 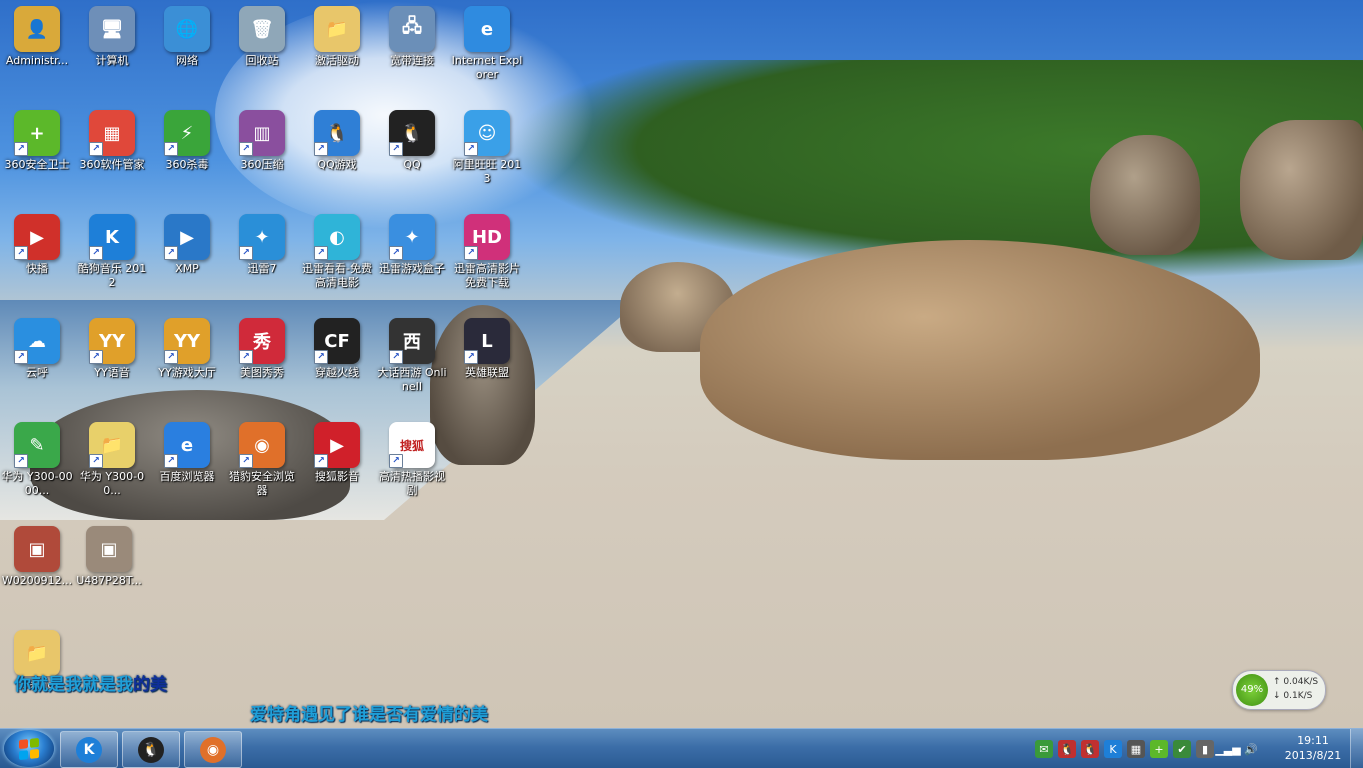 I want to click on desktop-icon: ◉ ↗ 猎豹安全浏览器, so click(x=262, y=457).